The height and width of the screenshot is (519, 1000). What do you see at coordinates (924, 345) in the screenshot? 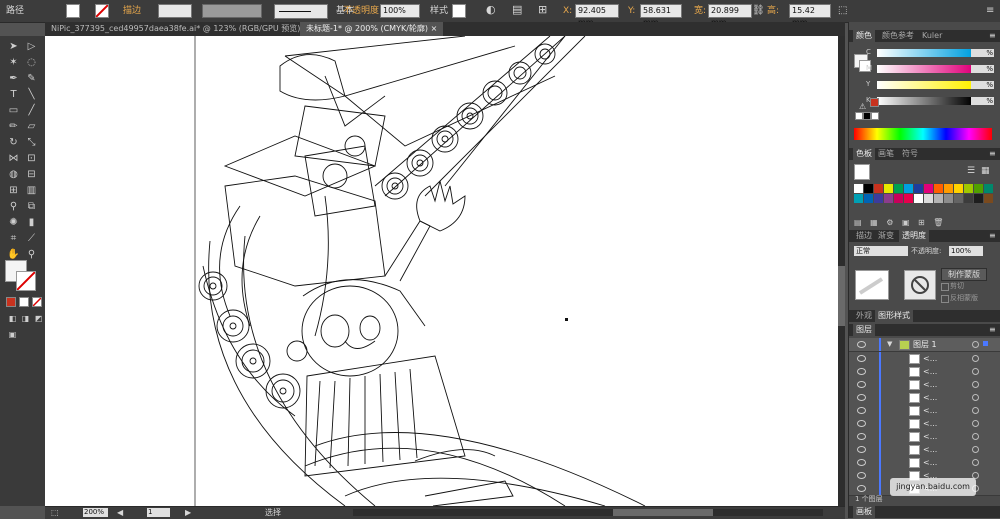
I see `layer-row-parent: ▼ 图层 1` at bounding box center [924, 345].